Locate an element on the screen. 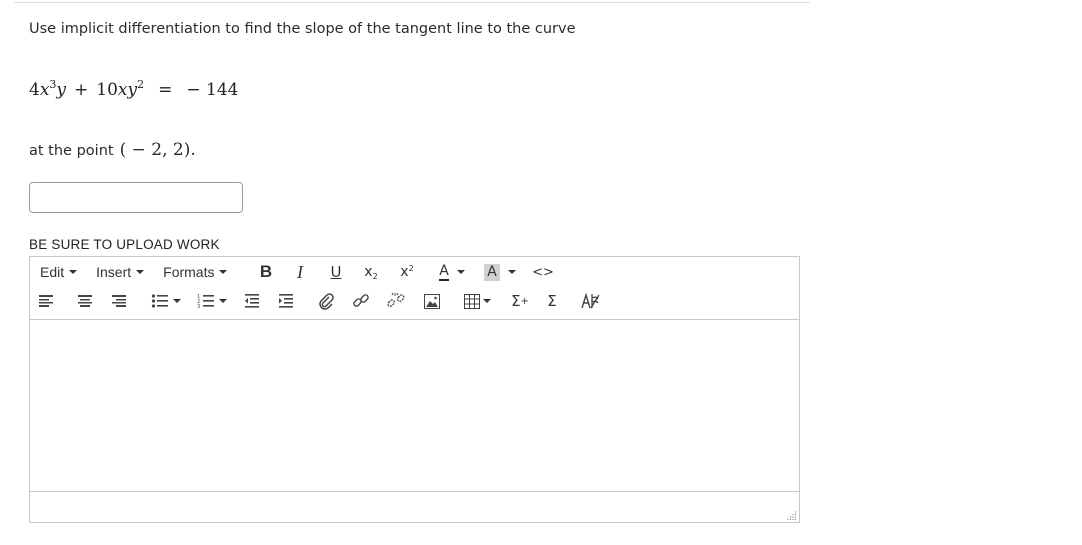 This screenshot has height=545, width=1082. editor-statusbar is located at coordinates (414, 506).